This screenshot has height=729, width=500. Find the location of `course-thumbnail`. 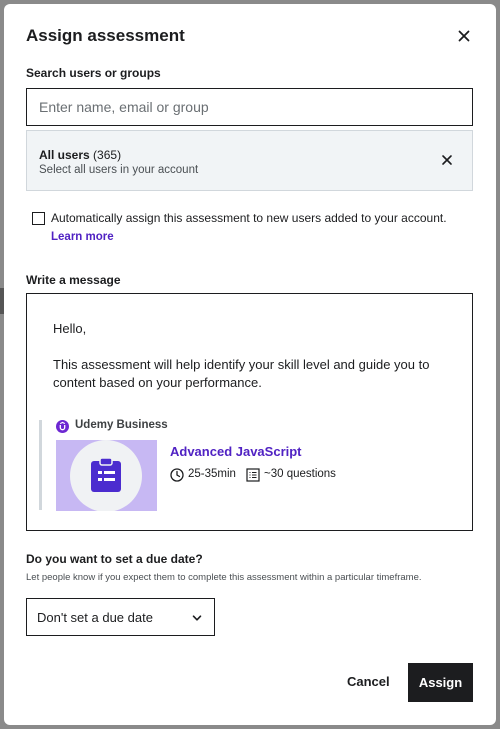

course-thumbnail is located at coordinates (106, 475).